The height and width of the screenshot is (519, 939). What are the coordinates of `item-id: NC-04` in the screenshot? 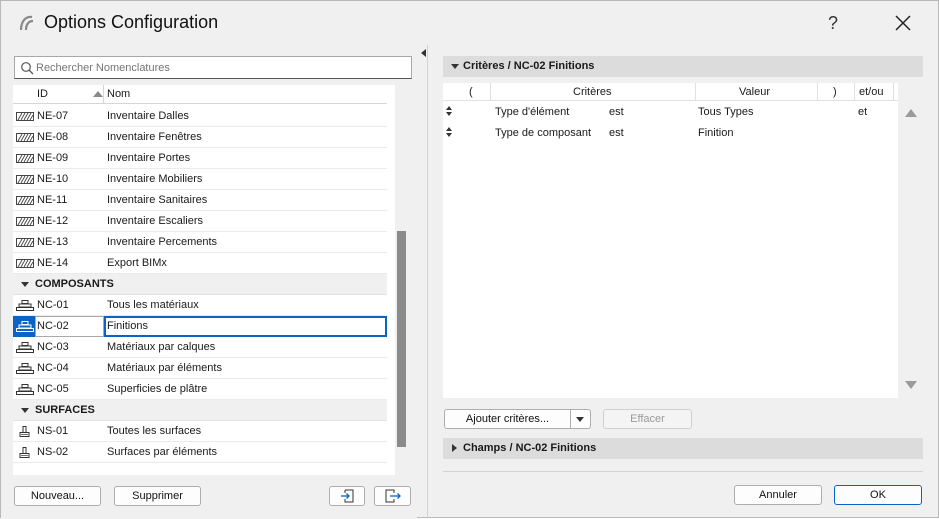 It's located at (53, 368).